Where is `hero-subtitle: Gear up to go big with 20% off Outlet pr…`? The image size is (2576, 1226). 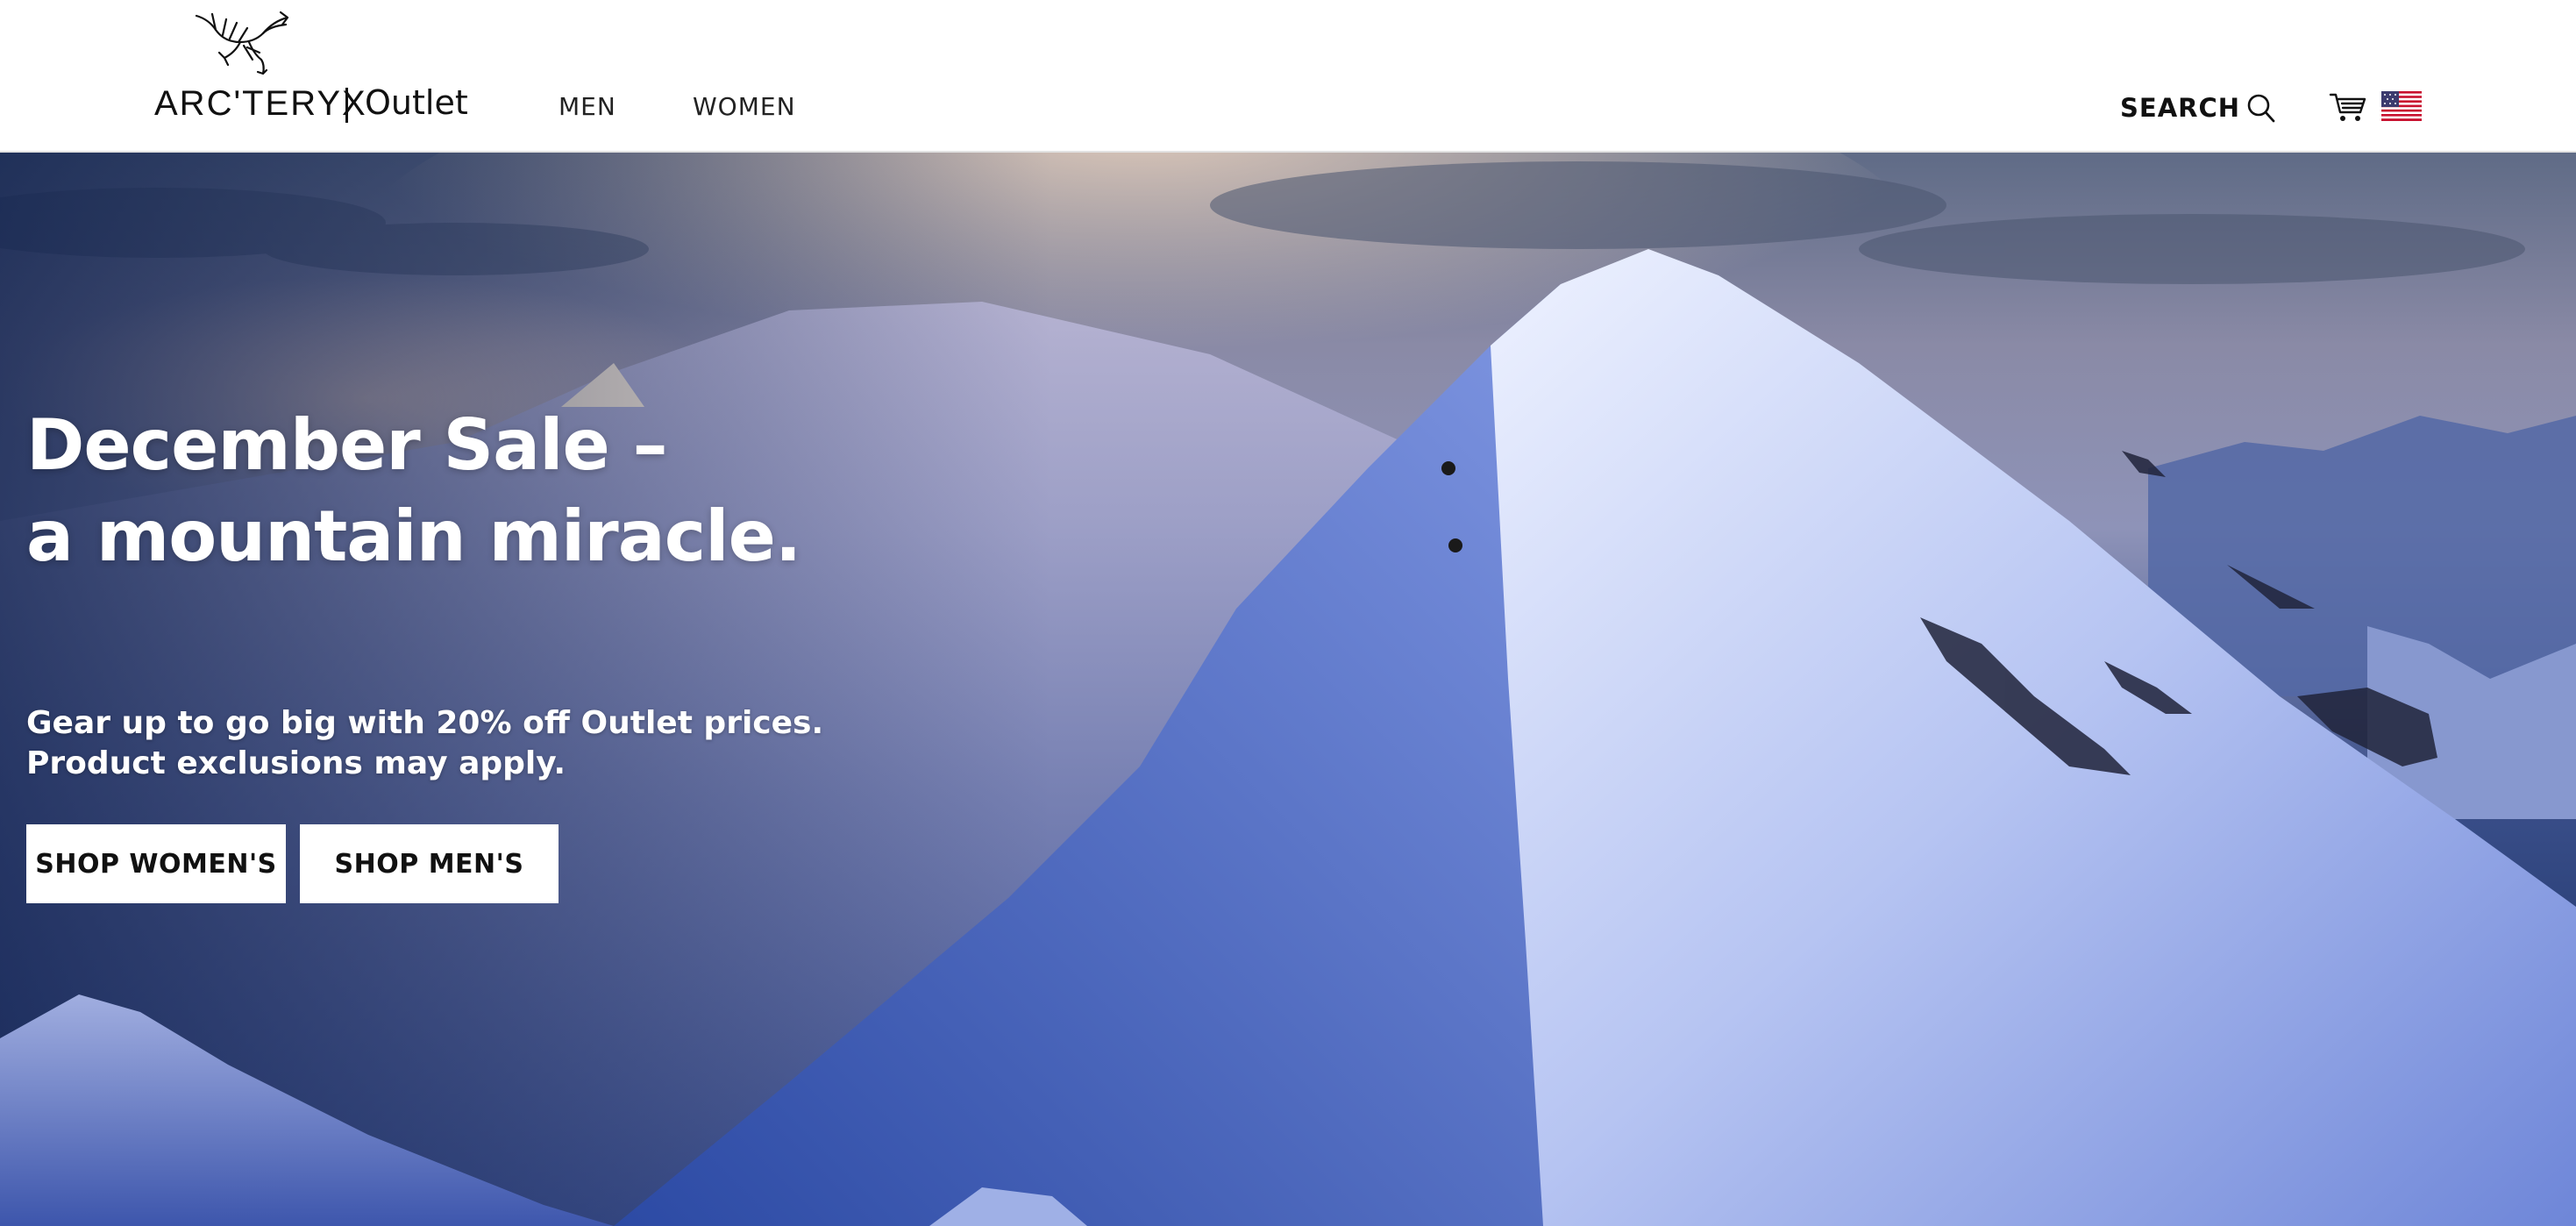 hero-subtitle: Gear up to go big with 20% off Outlet pr… is located at coordinates (424, 743).